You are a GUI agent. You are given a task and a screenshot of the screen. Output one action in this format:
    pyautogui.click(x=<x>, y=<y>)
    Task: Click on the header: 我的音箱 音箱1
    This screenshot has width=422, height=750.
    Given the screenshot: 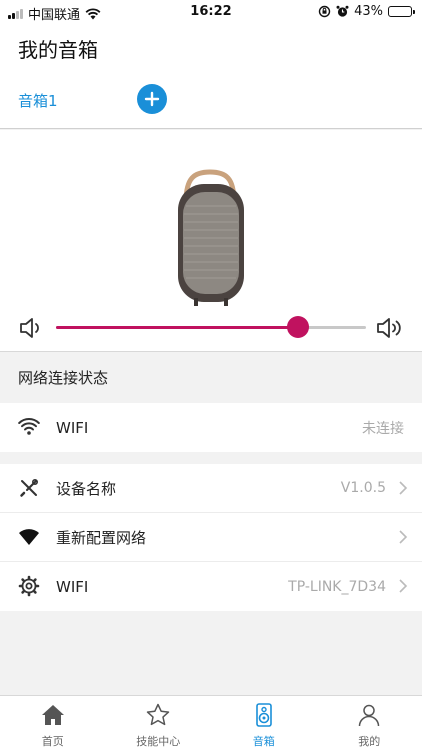 What is the action you would take?
    pyautogui.click(x=211, y=76)
    